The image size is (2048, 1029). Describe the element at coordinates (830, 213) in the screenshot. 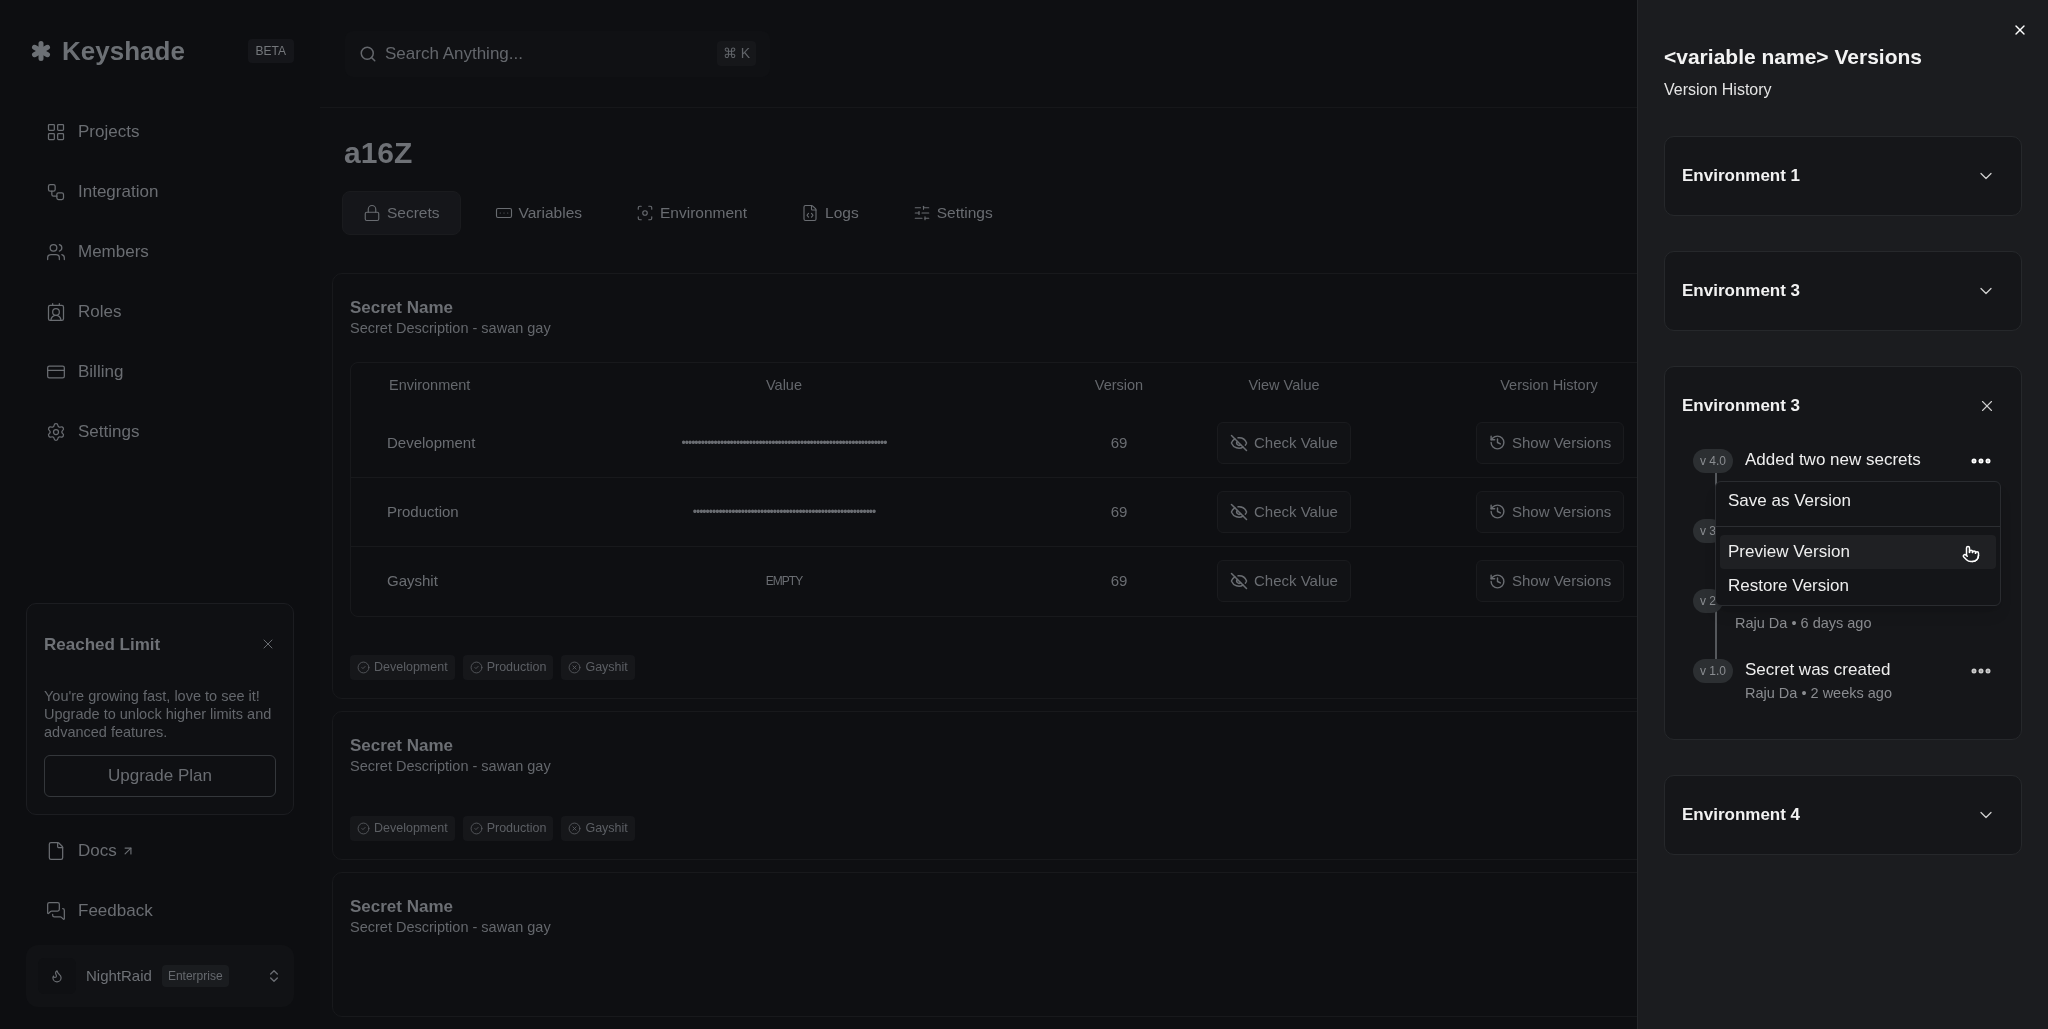

I see `tab: Logs` at that location.